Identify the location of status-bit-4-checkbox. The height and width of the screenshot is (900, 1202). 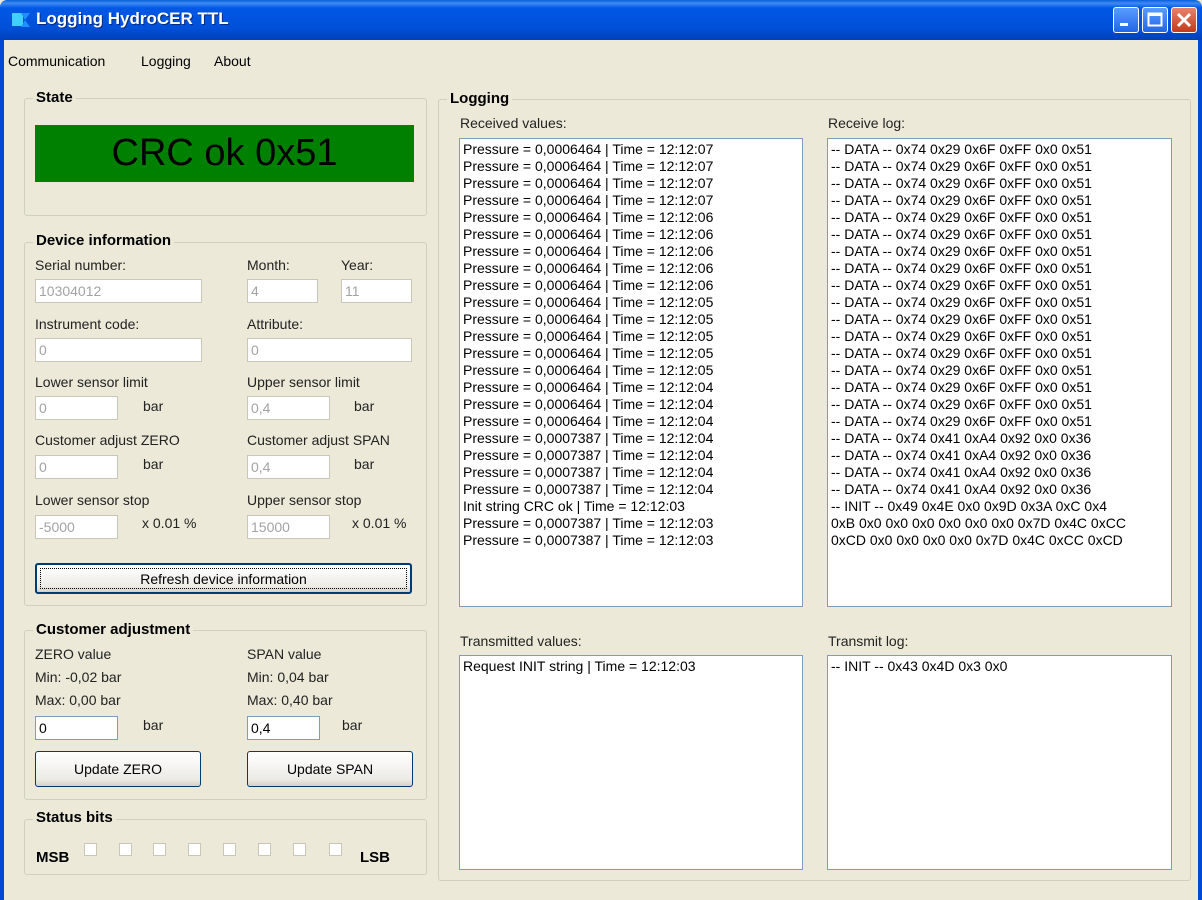
(194, 849).